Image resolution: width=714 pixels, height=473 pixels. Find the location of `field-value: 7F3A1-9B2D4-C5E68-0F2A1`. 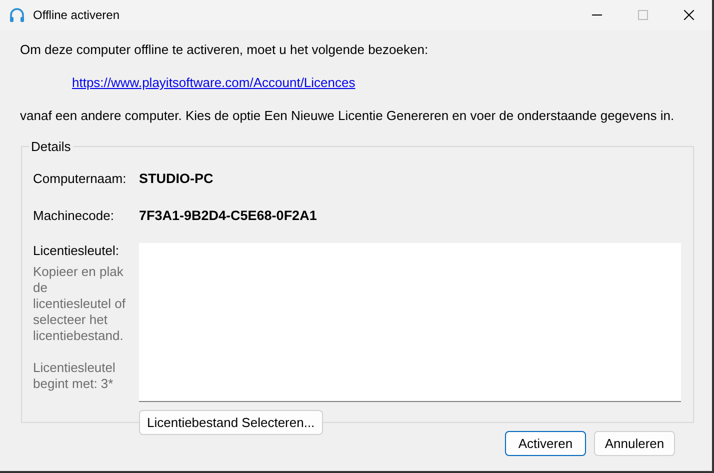

field-value: 7F3A1-9B2D4-C5E68-0F2A1 is located at coordinates (228, 215).